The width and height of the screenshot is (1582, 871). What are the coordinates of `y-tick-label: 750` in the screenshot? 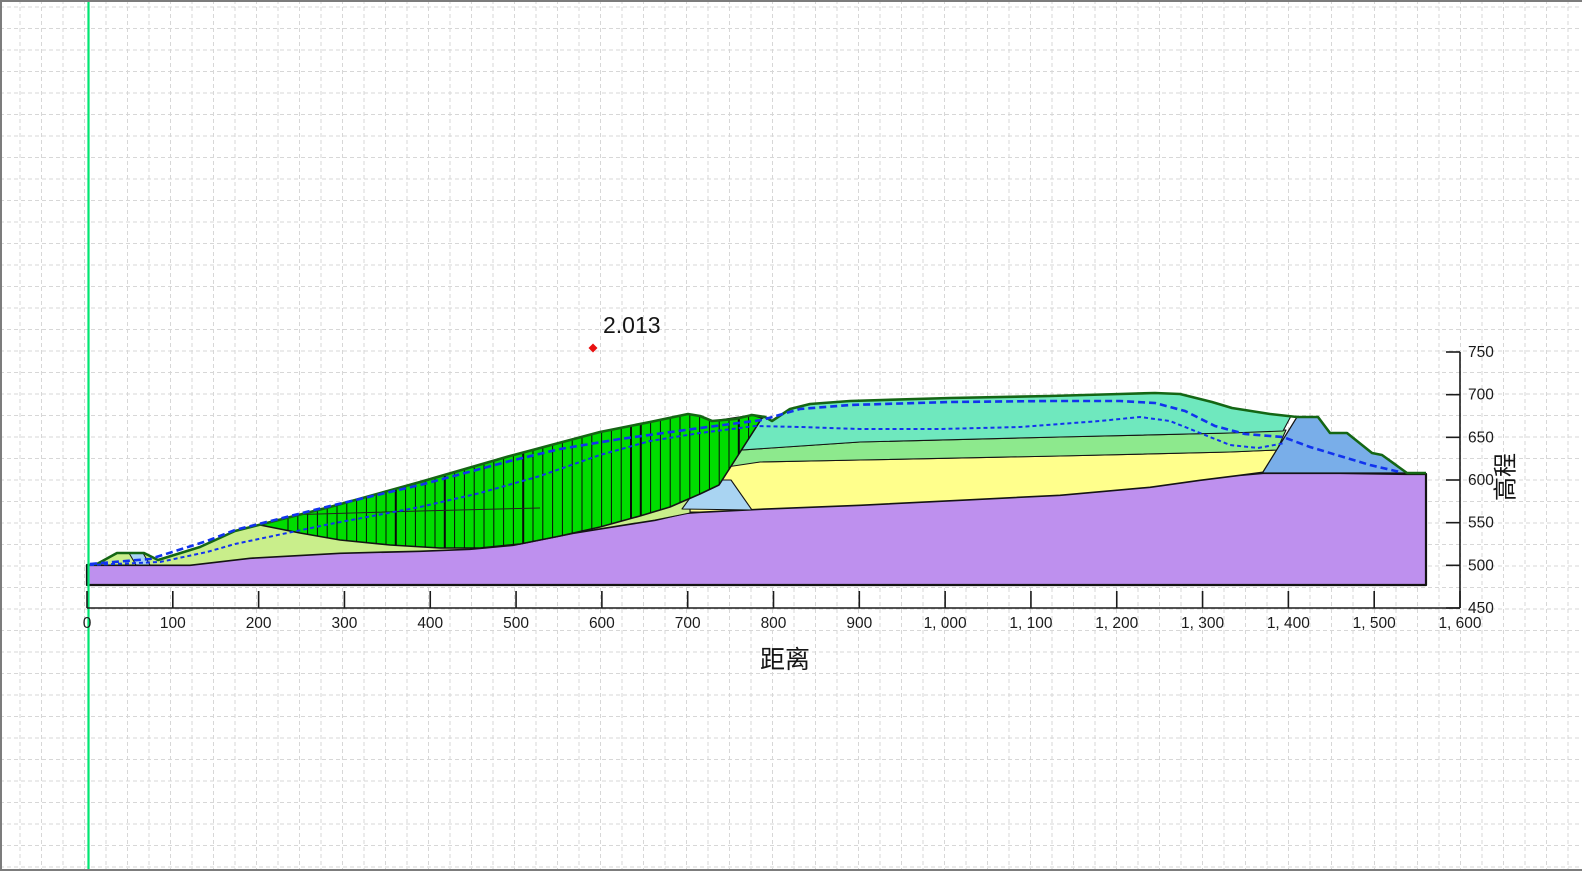 It's located at (1481, 352).